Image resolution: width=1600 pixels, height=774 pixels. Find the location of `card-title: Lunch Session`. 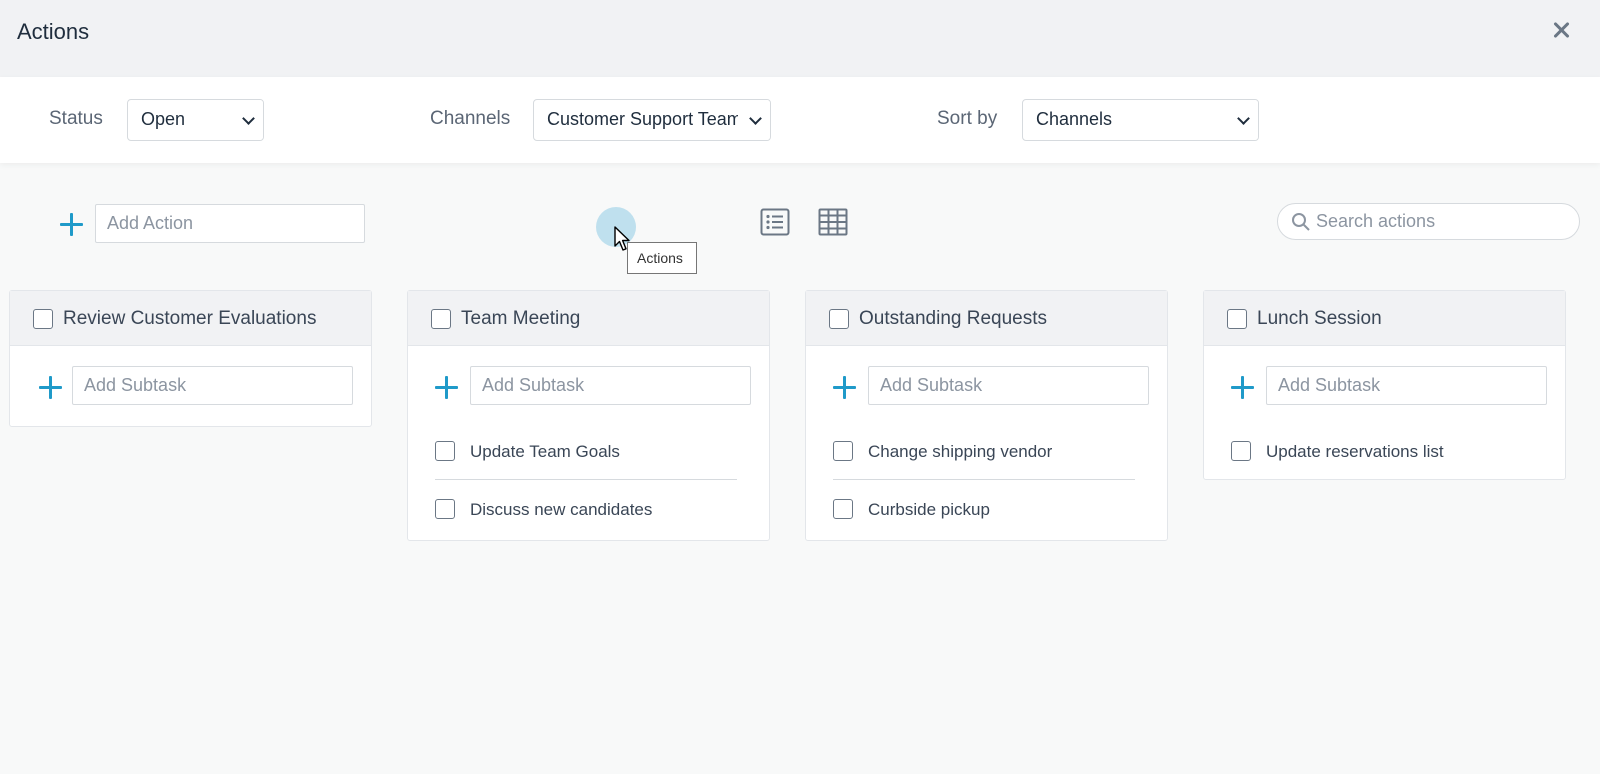

card-title: Lunch Session is located at coordinates (1319, 318).